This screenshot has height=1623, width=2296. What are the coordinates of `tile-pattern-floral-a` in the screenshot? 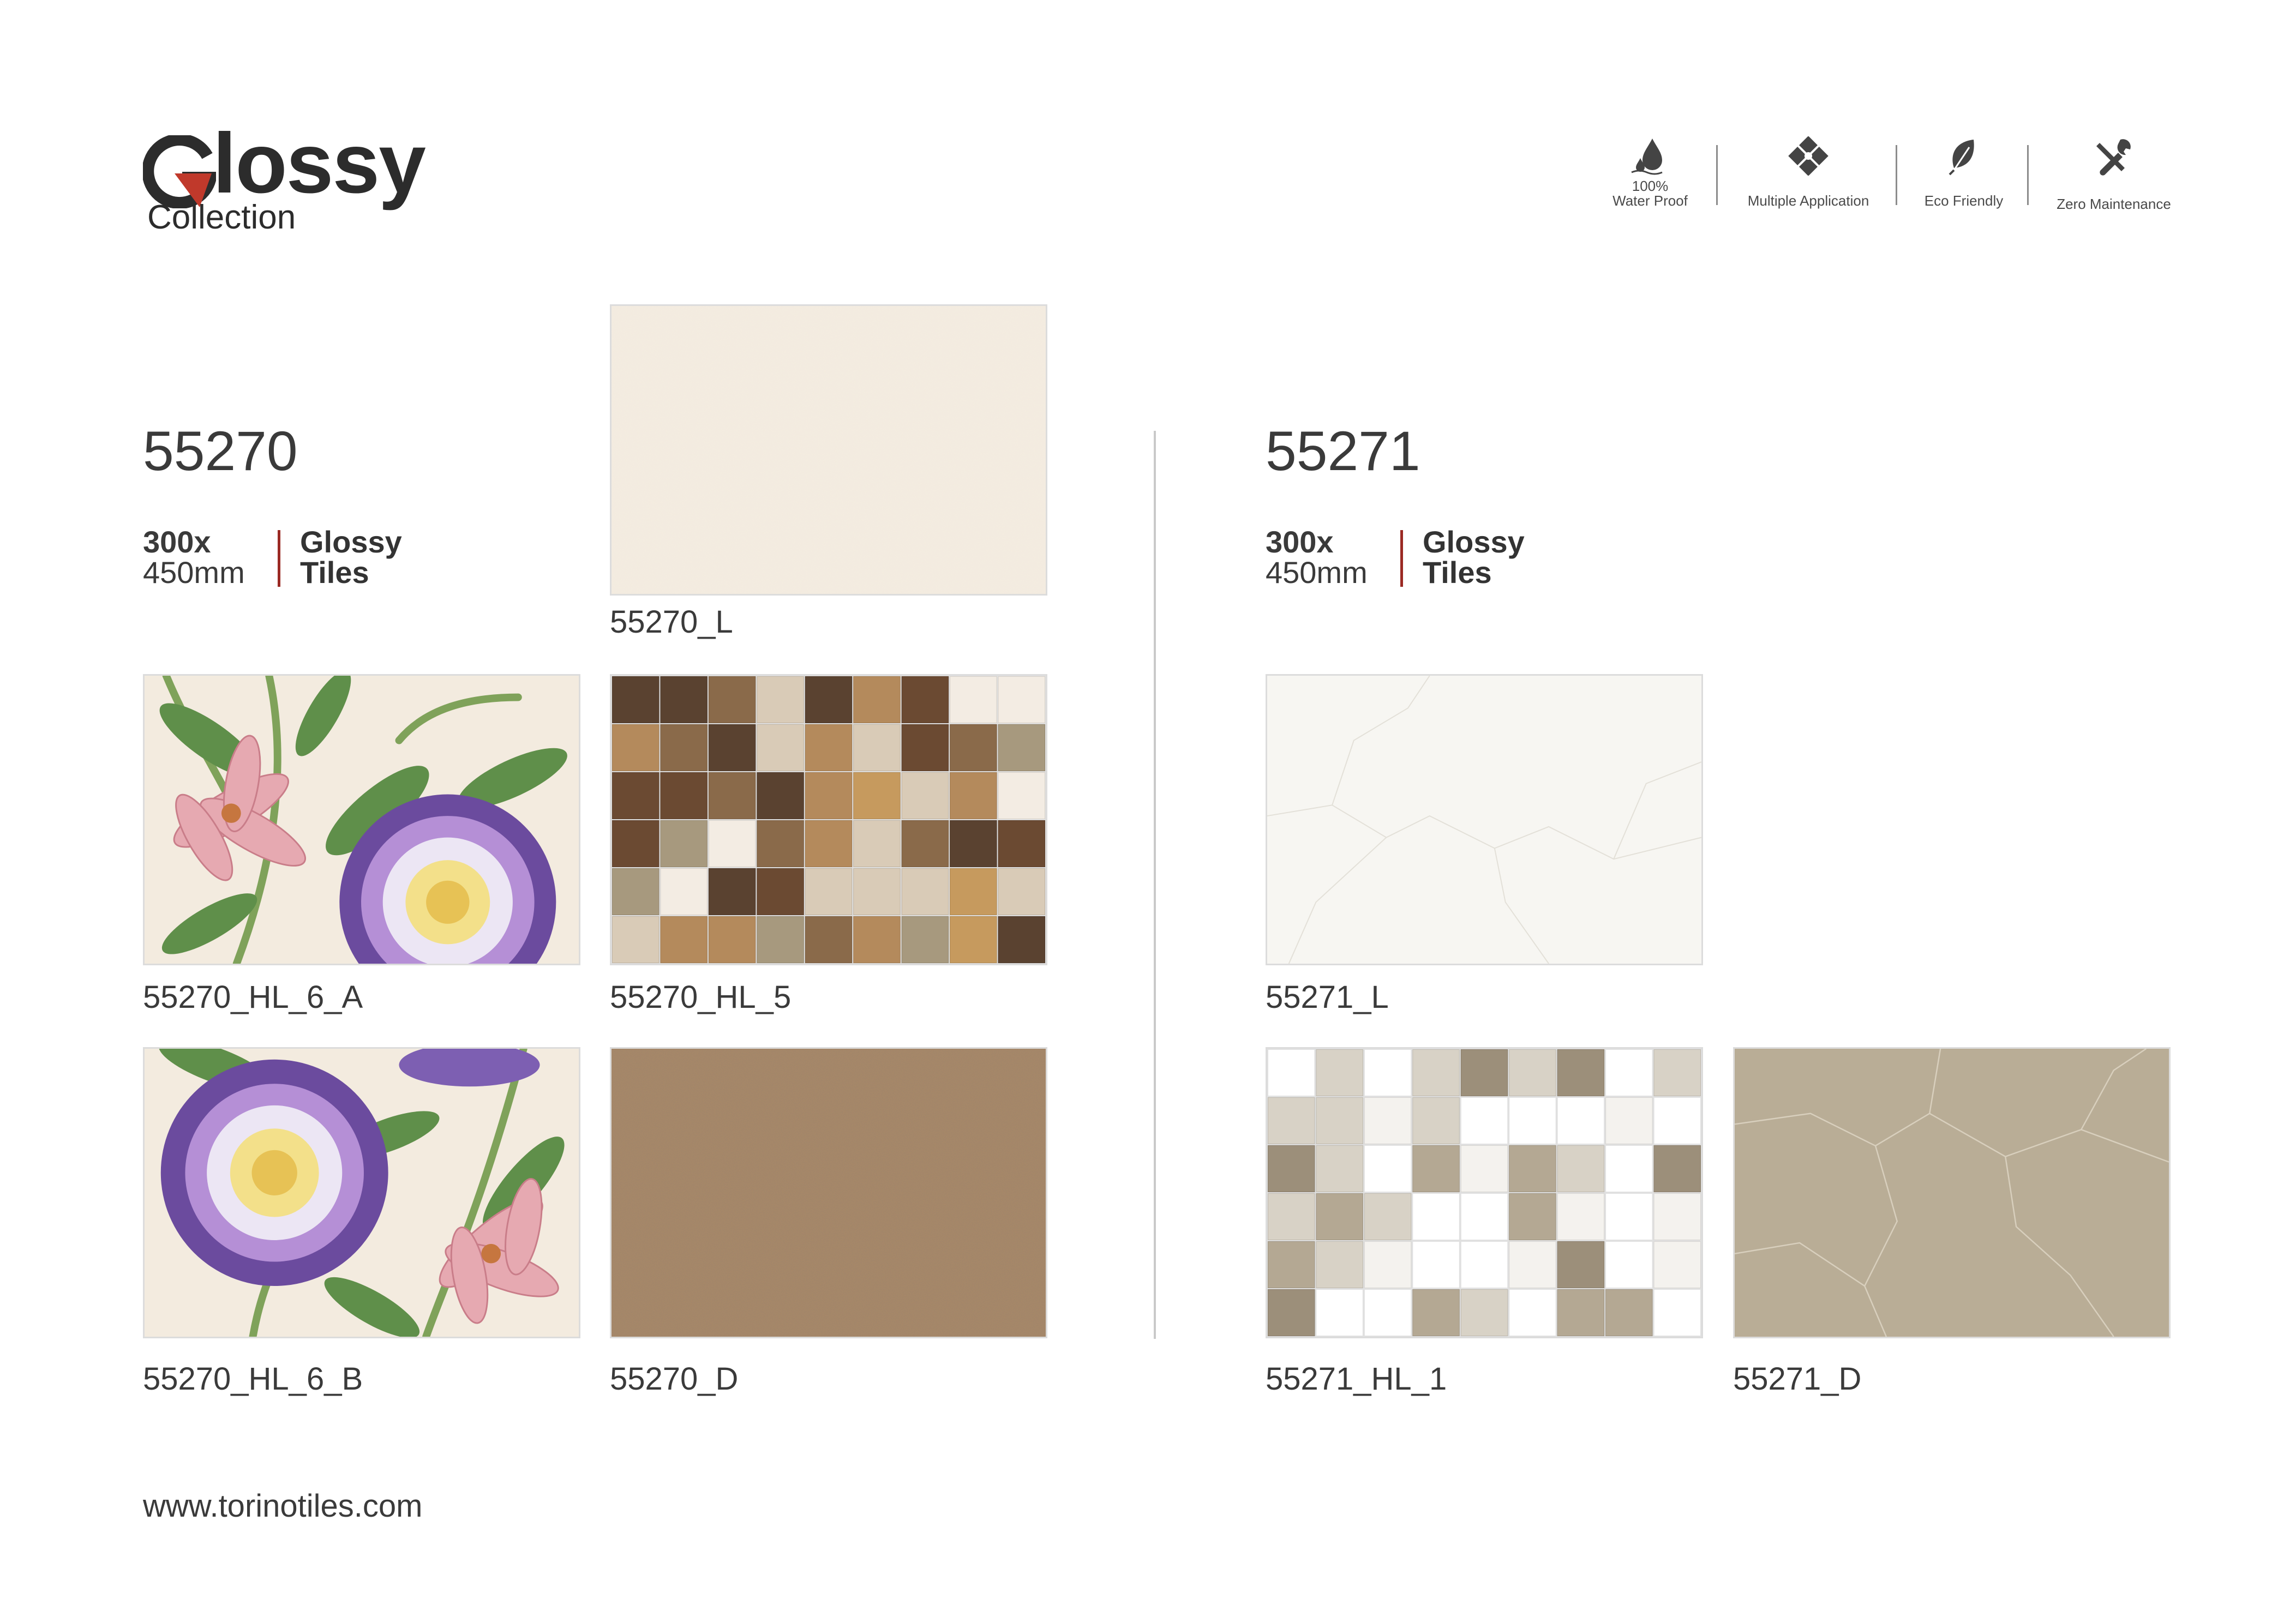 It's located at (362, 820).